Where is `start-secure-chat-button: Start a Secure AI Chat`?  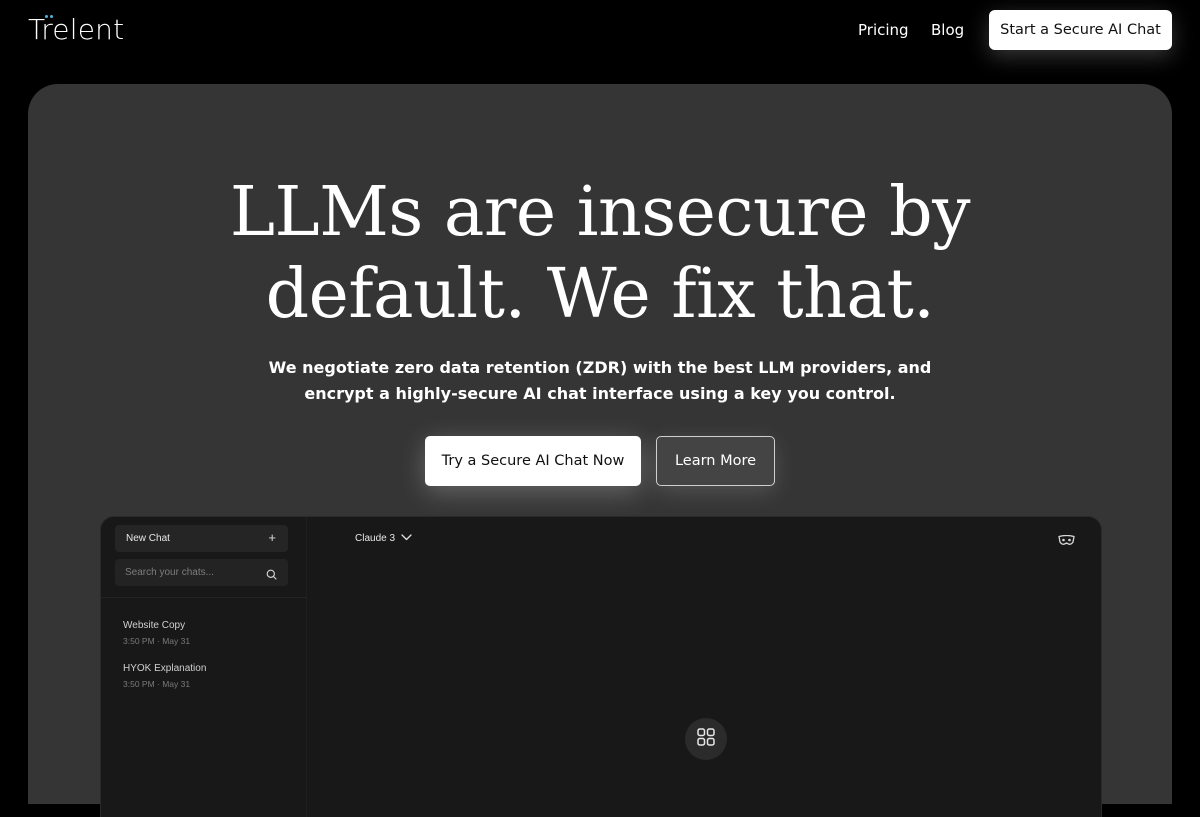
start-secure-chat-button: Start a Secure AI Chat is located at coordinates (1080, 30).